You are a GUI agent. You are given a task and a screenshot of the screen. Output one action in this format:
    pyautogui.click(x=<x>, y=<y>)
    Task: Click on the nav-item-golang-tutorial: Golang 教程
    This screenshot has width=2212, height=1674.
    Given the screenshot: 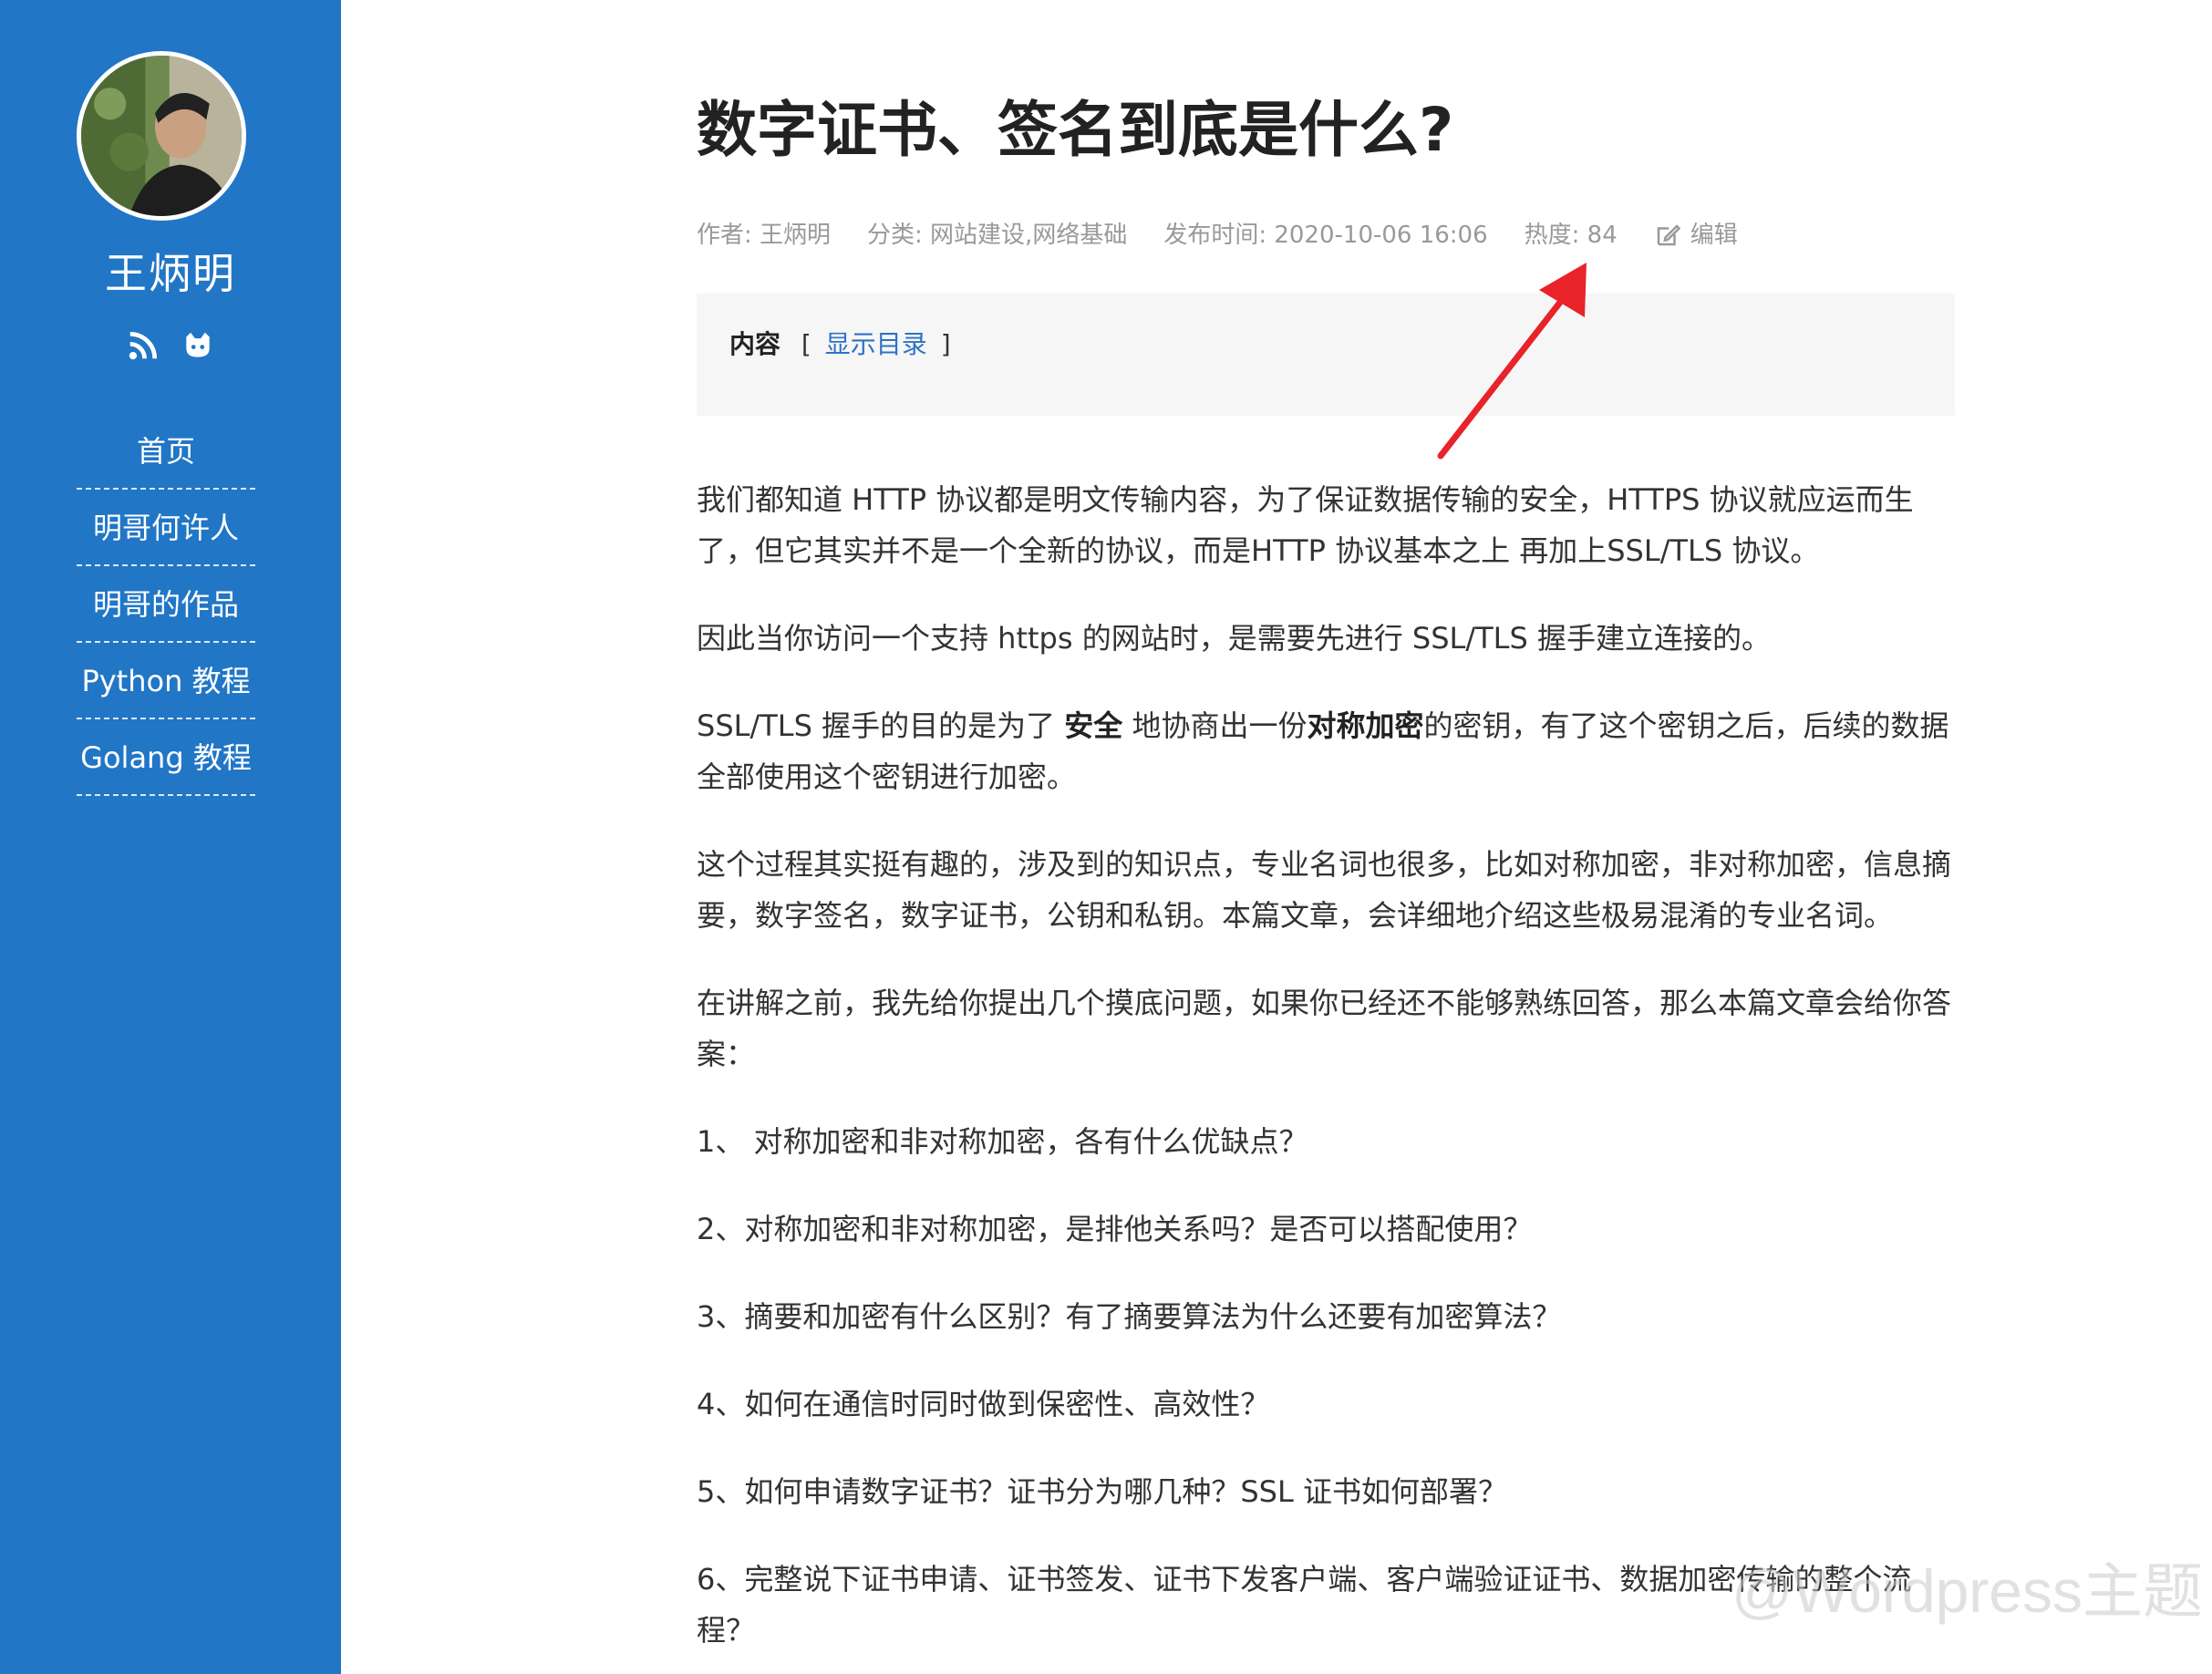 What is the action you would take?
    pyautogui.click(x=166, y=758)
    